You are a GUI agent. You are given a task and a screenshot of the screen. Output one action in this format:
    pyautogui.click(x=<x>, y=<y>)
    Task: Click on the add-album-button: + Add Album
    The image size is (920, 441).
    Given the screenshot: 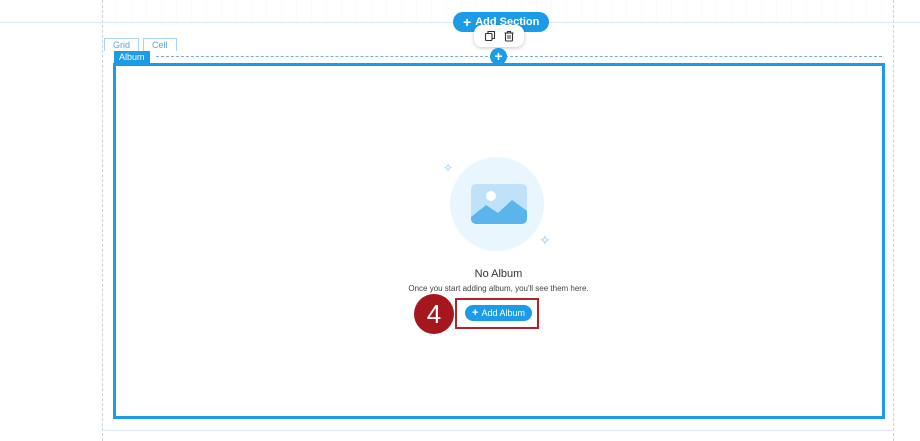 What is the action you would take?
    pyautogui.click(x=498, y=313)
    